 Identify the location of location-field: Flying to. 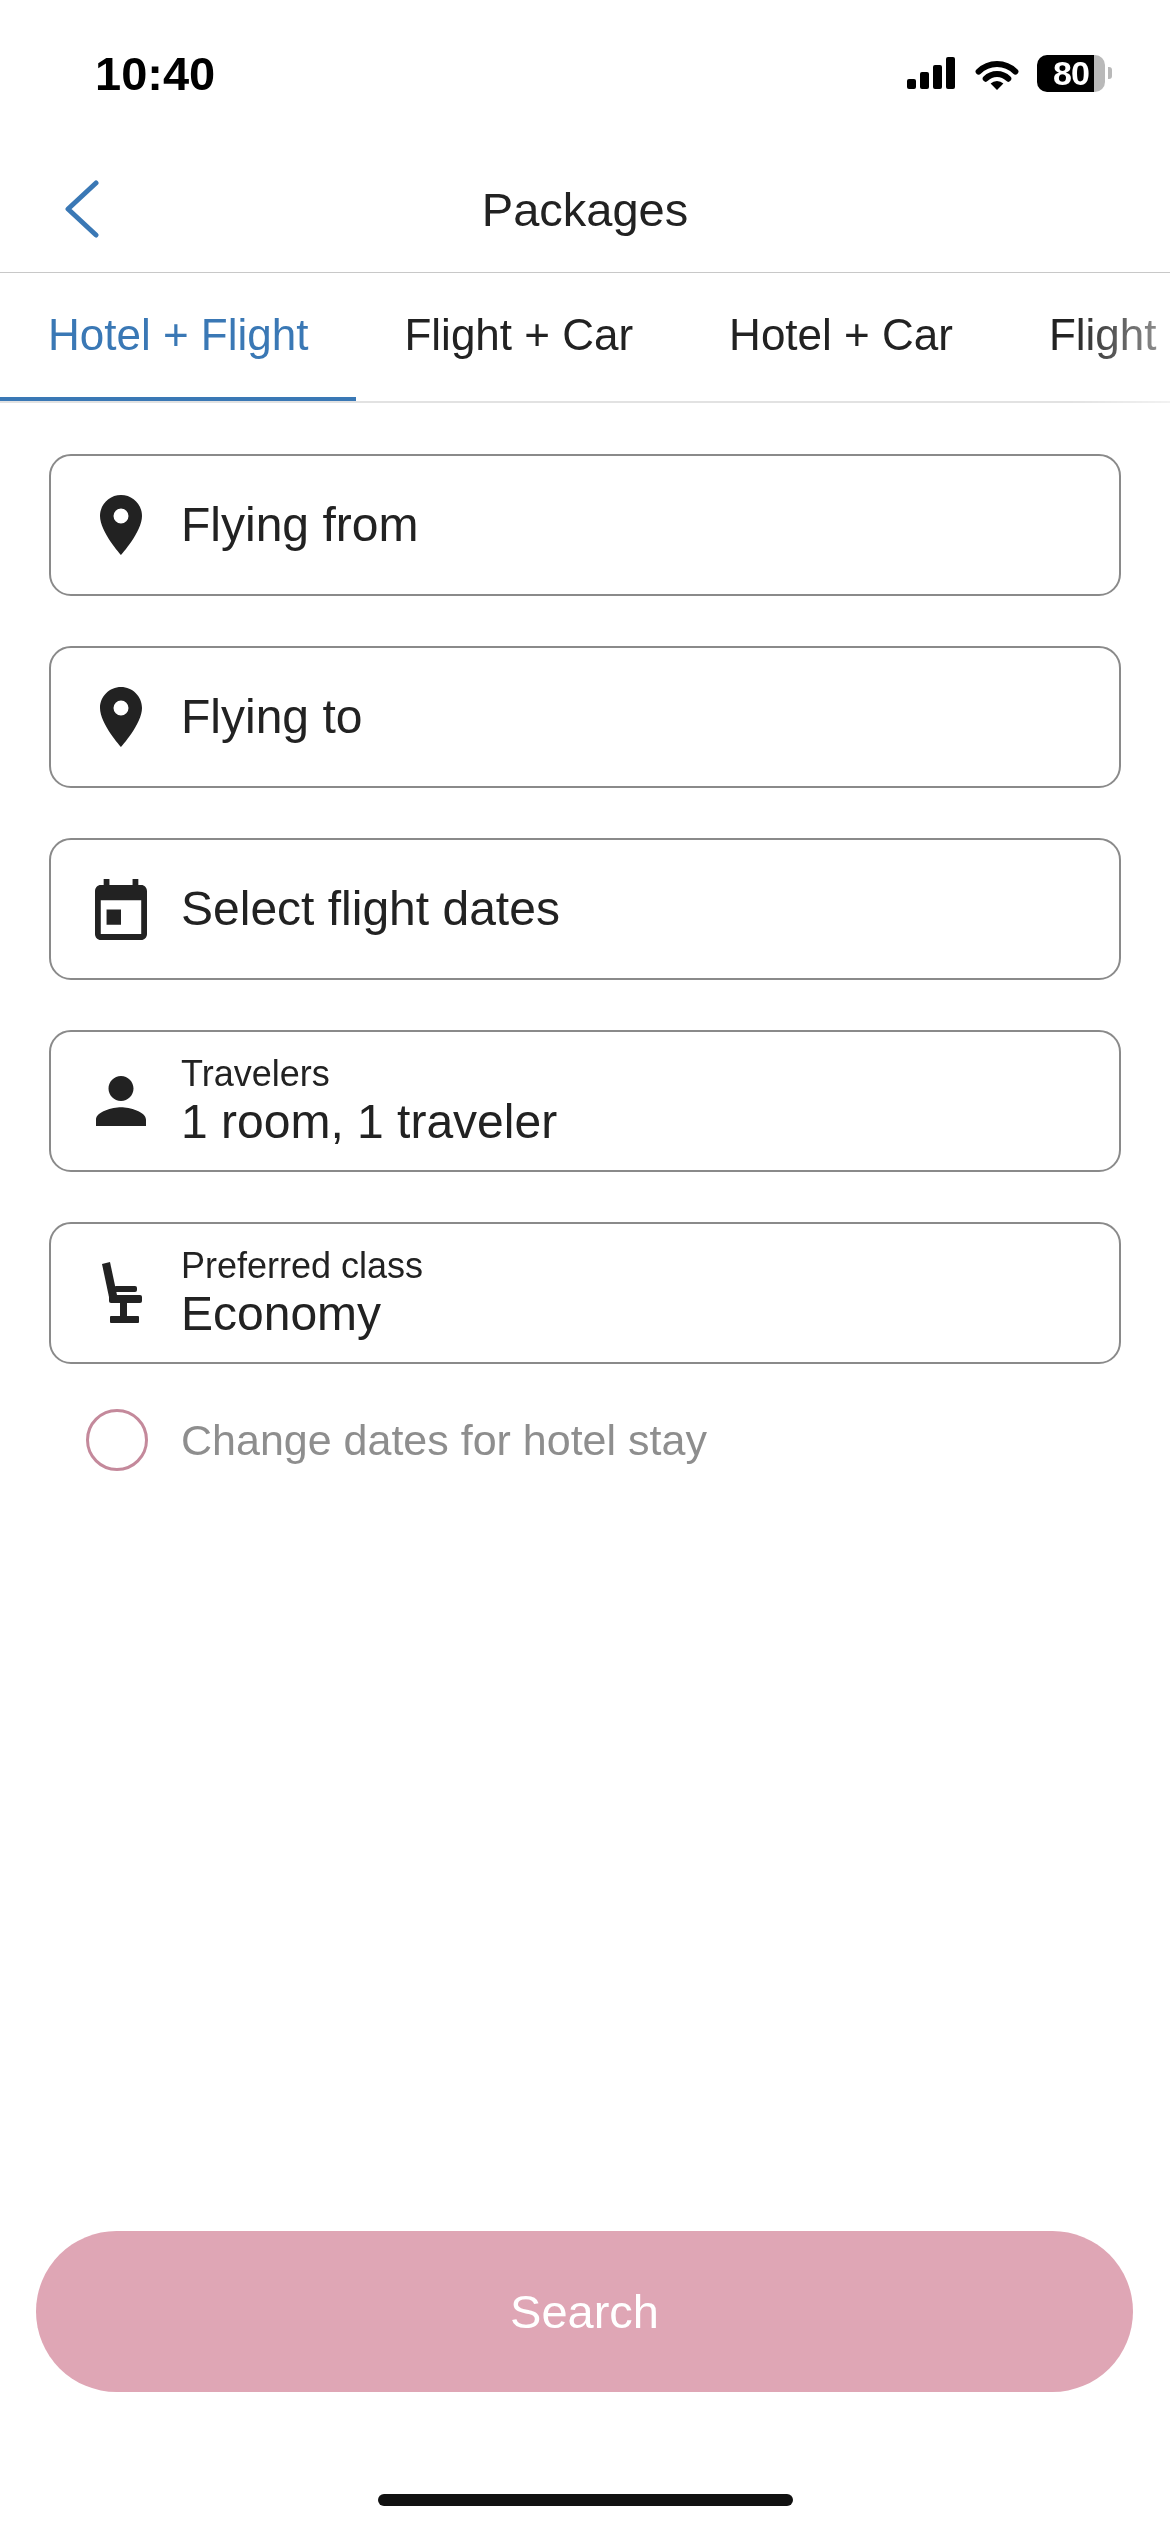
(585, 717).